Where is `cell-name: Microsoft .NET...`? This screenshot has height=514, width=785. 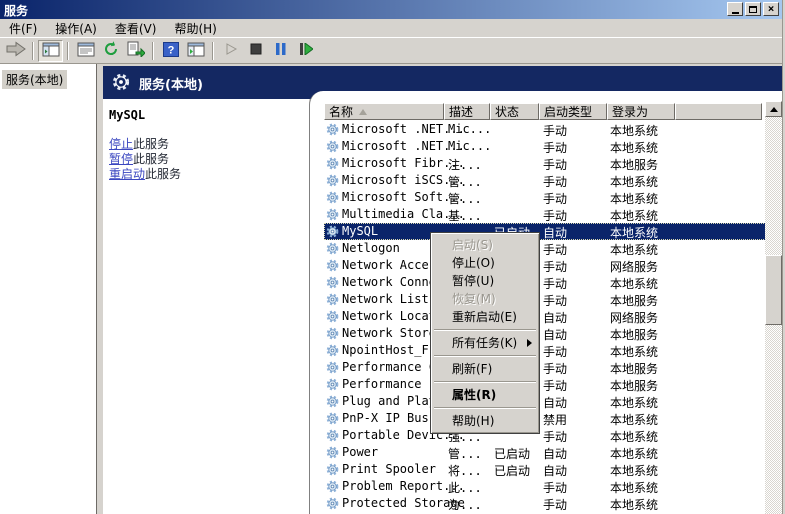
cell-name: Microsoft .NET... is located at coordinates (403, 129).